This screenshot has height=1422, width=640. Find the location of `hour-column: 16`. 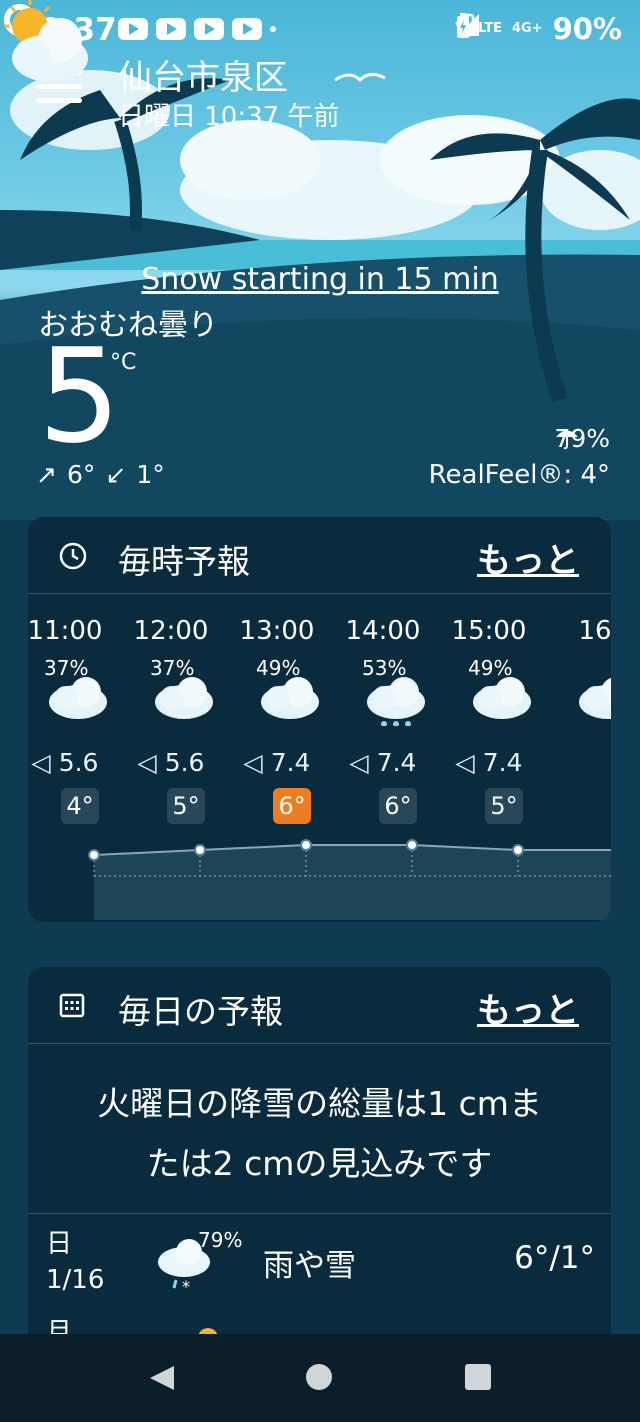

hour-column: 16 is located at coordinates (576, 667).